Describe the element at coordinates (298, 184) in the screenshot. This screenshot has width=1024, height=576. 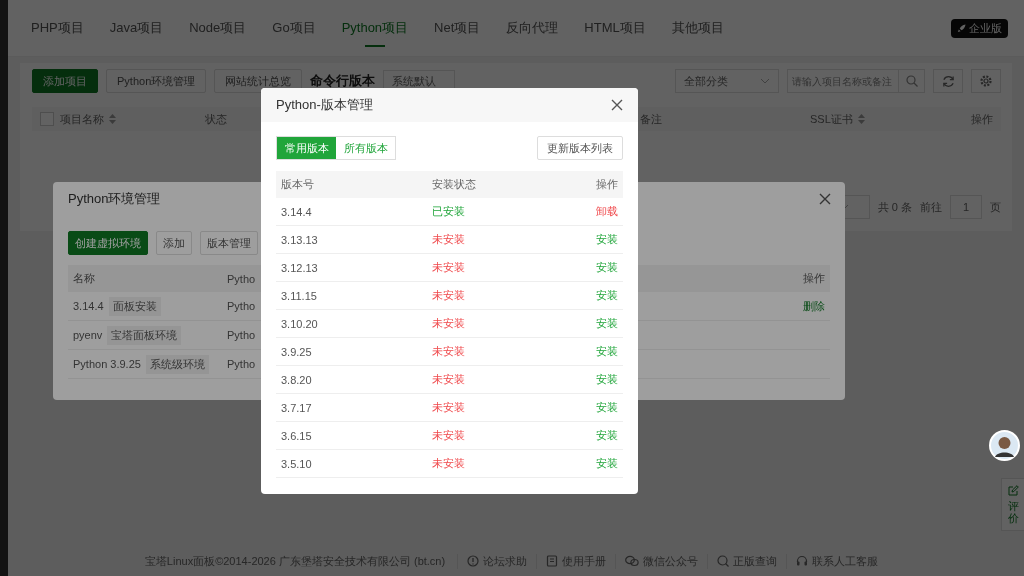
I see `column-header: 版本号` at that location.